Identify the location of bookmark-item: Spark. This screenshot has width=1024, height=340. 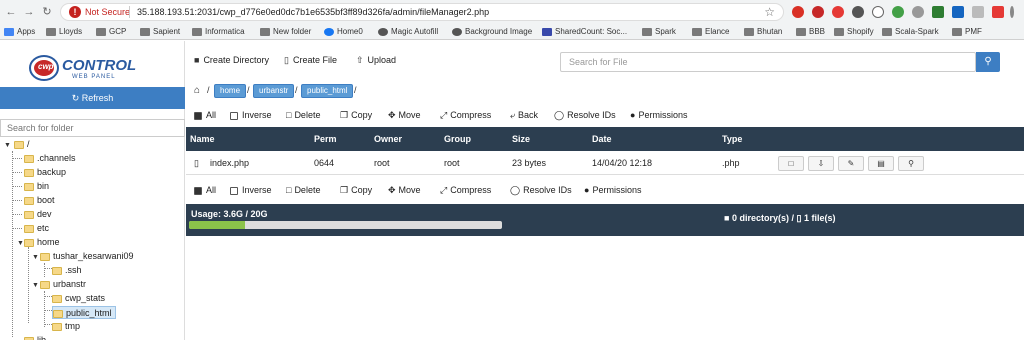
(659, 32).